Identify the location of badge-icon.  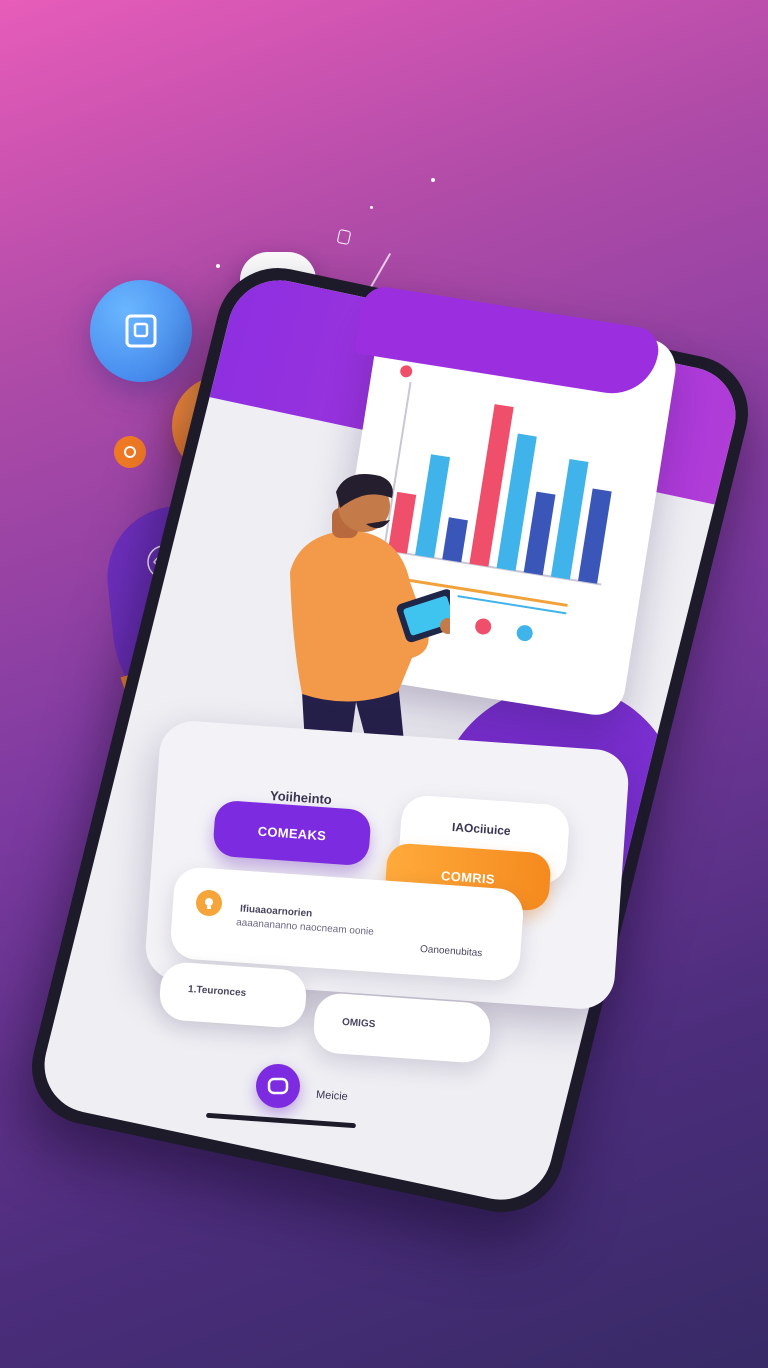
(130, 452).